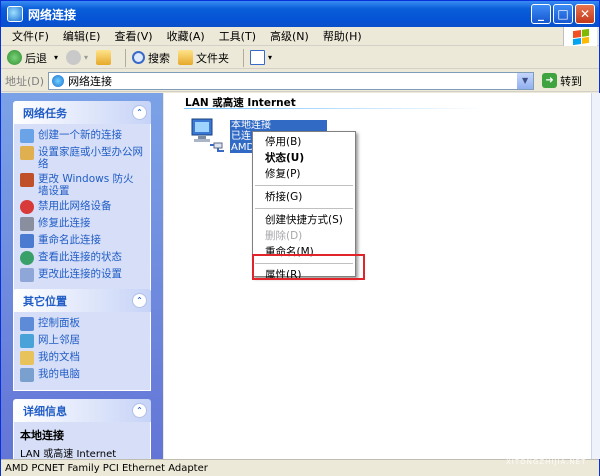 The height and width of the screenshot is (476, 600). I want to click on search-icon, so click(139, 57).